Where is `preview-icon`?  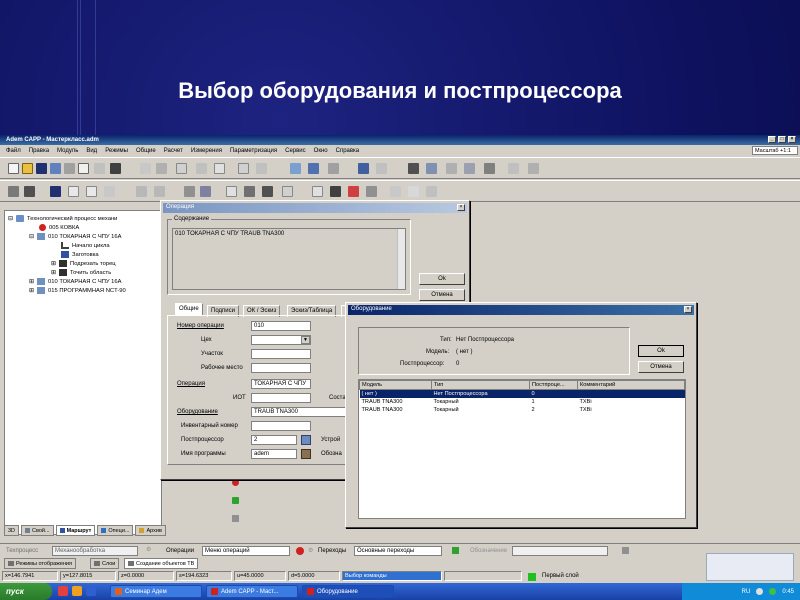
preview-icon is located at coordinates (83, 168).